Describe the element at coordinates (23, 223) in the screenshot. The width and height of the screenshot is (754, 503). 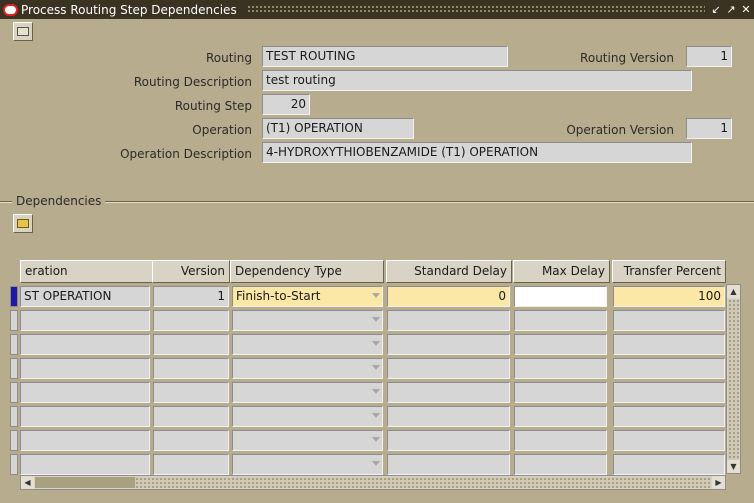
I see `open-folder-button` at that location.